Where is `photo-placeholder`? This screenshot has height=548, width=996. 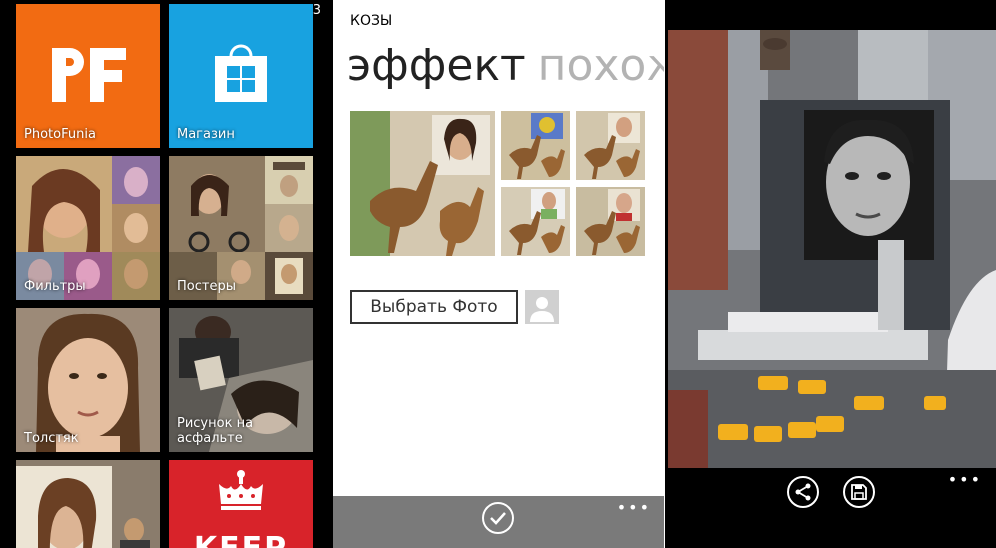 photo-placeholder is located at coordinates (542, 307).